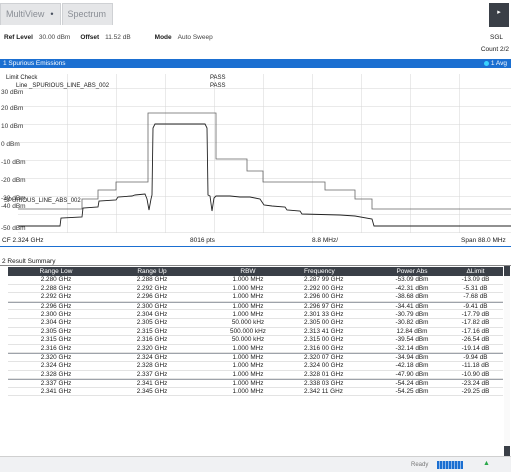 This screenshot has height=472, width=511. I want to click on table-cell: 2.280 GHz, so click(56, 280).